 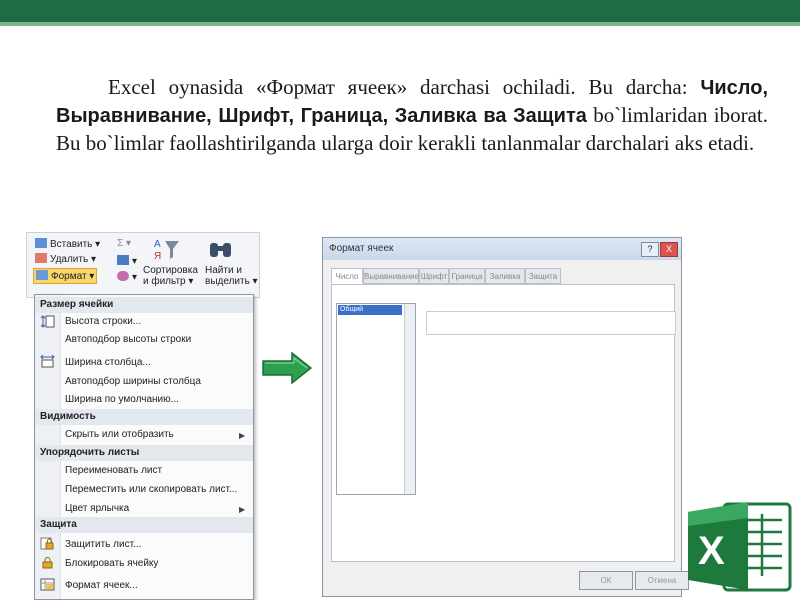 I want to click on sample-box, so click(x=551, y=323).